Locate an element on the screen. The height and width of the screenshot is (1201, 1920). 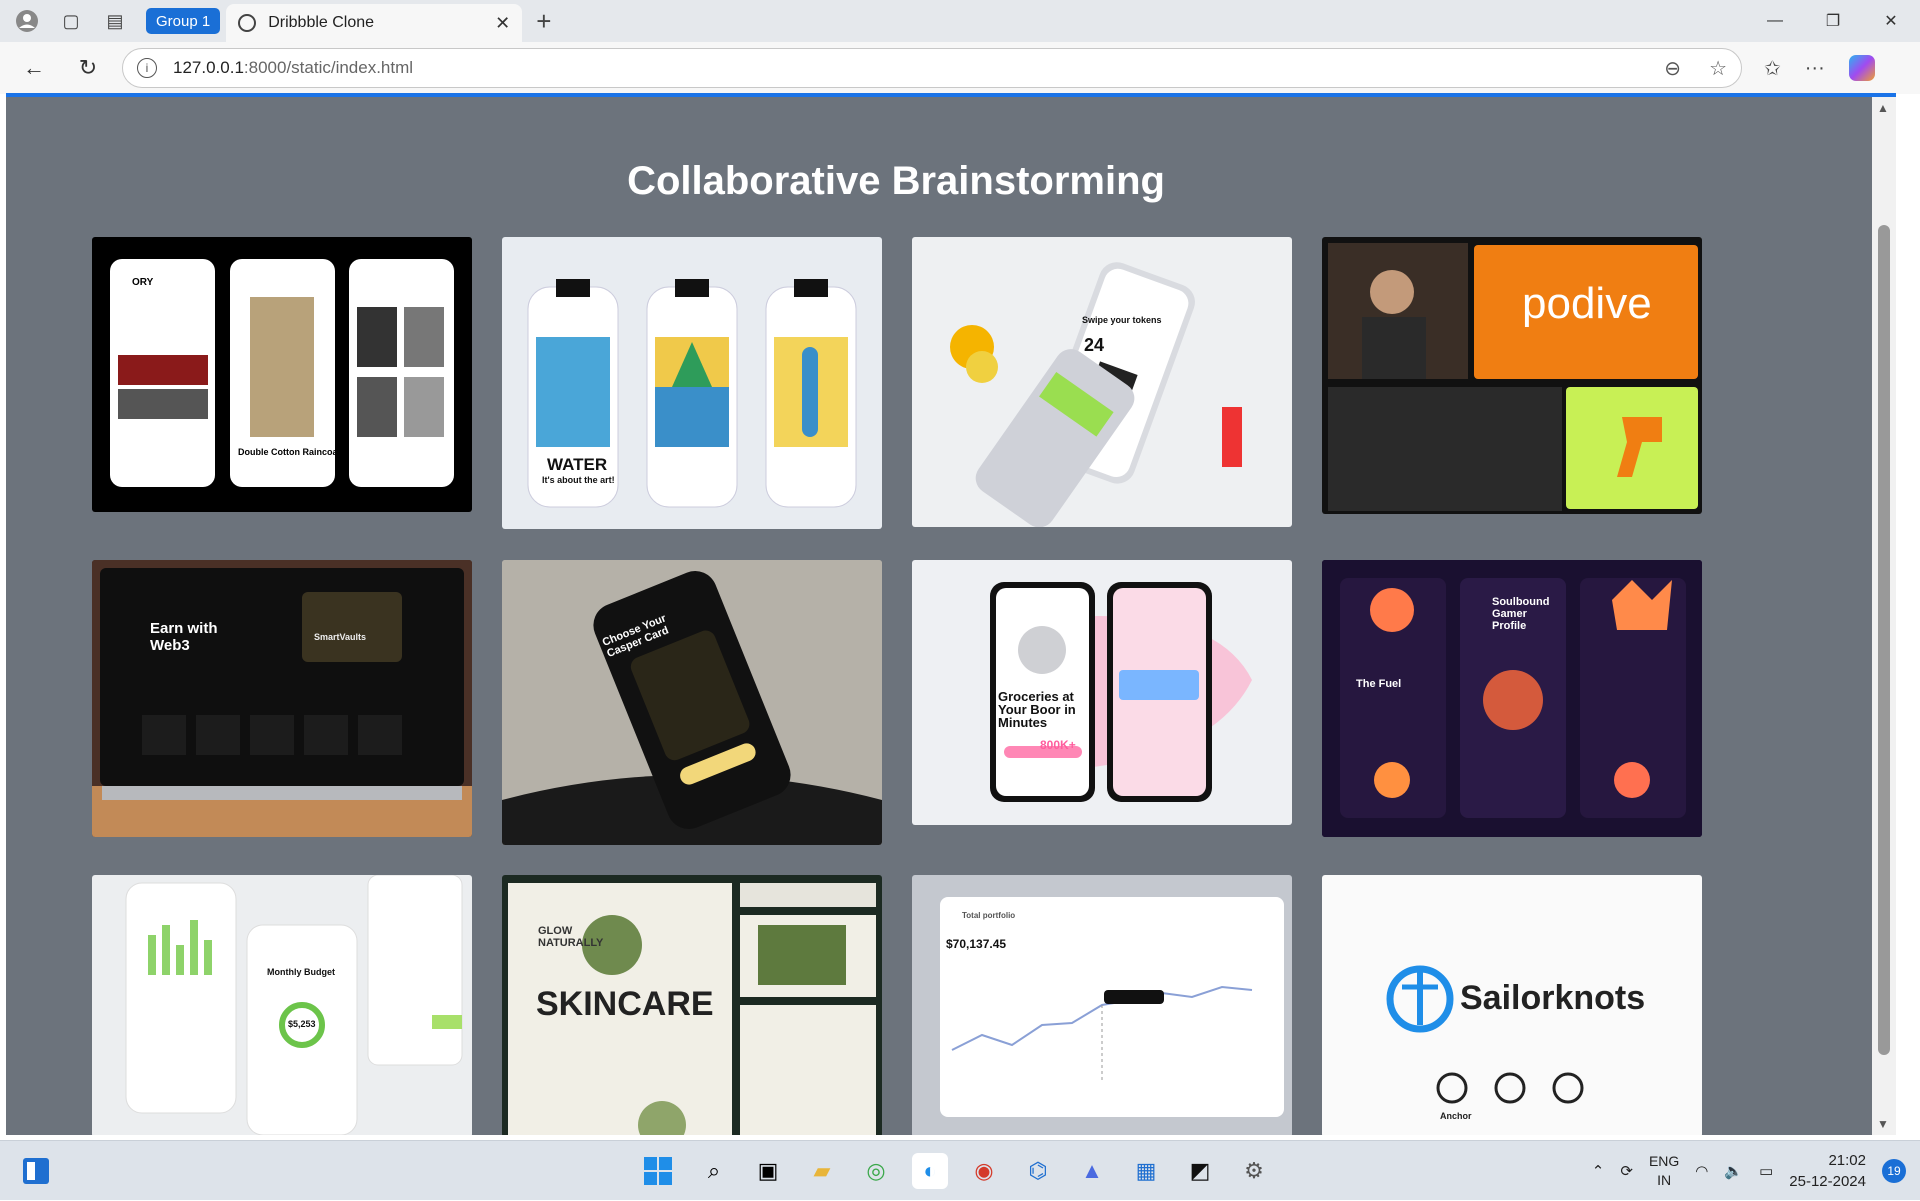
shot-card: Monthly Budget $5,253 is located at coordinates (282, 1005).